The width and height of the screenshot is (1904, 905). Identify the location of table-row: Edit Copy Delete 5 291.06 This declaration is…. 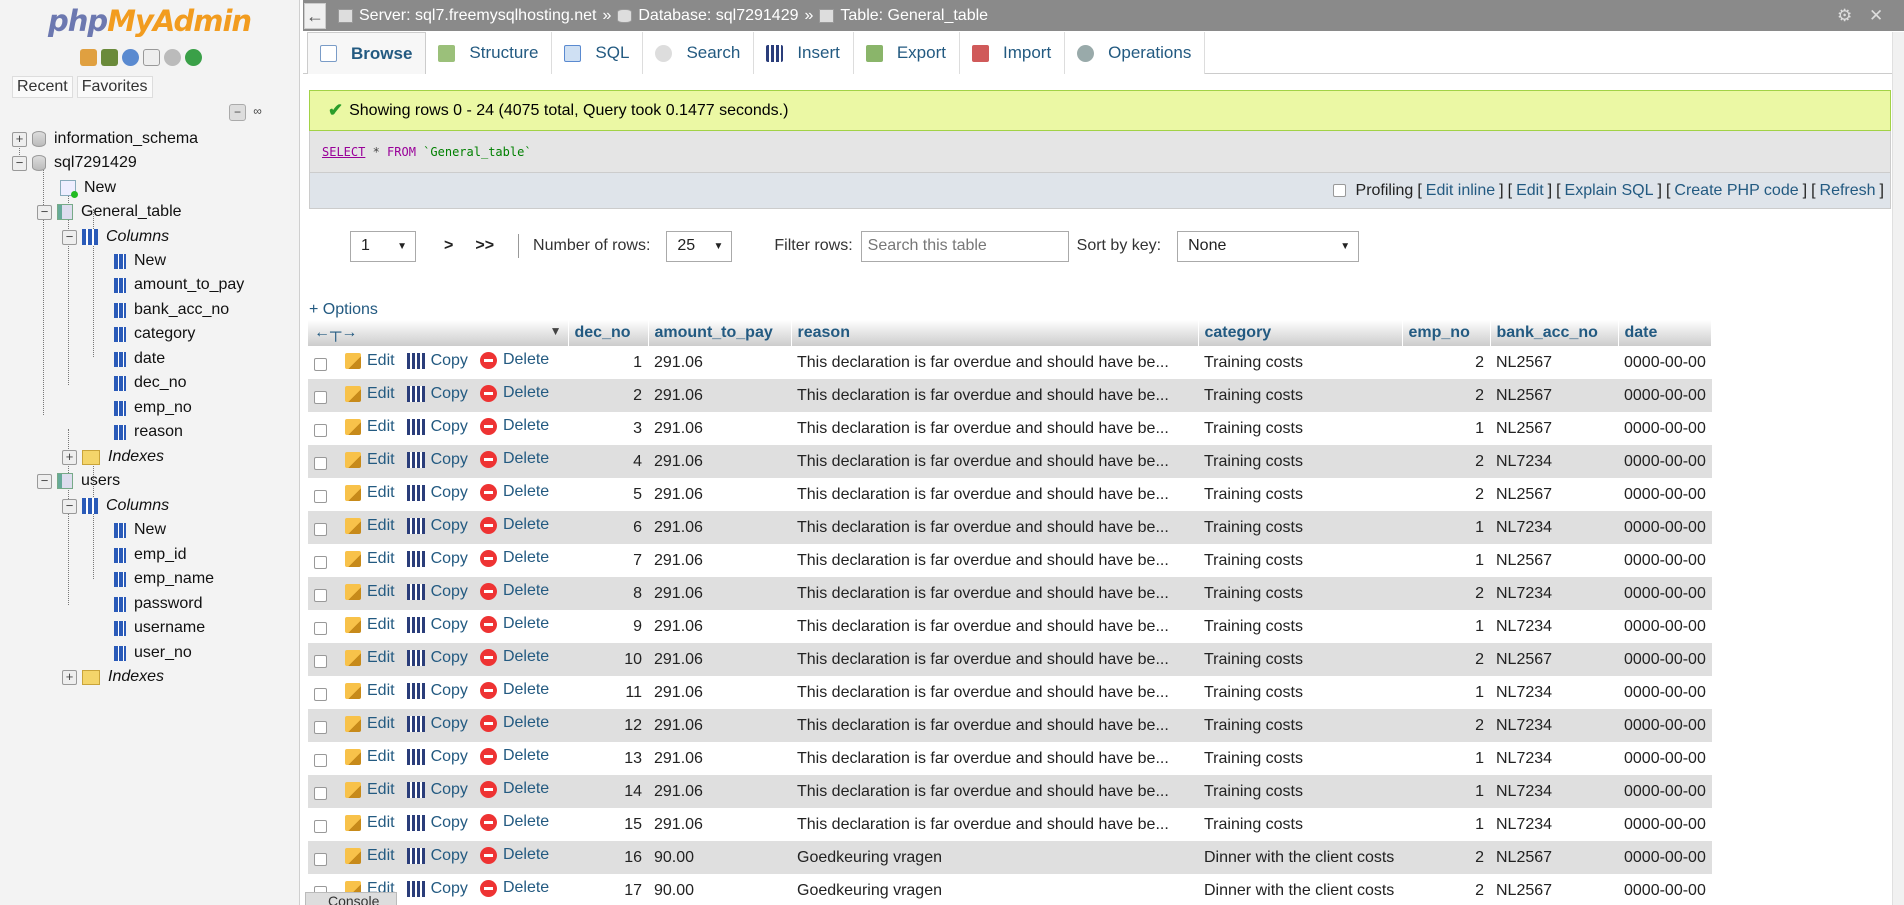
(1010, 494).